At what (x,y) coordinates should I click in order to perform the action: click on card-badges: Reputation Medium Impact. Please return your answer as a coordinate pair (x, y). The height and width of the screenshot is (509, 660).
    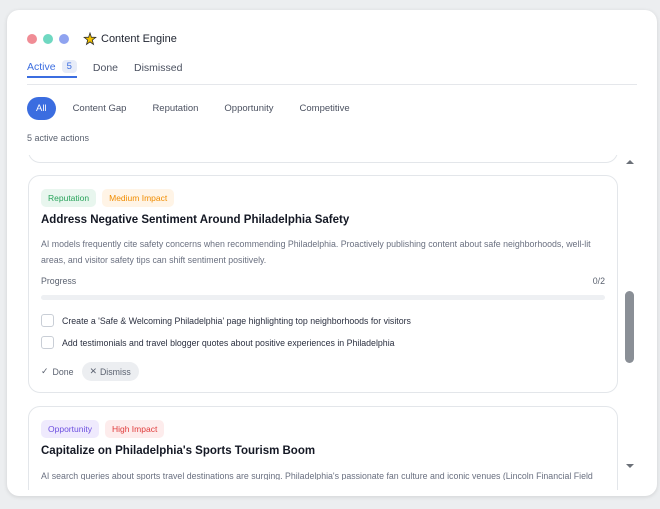
    Looking at the image, I should click on (110, 198).